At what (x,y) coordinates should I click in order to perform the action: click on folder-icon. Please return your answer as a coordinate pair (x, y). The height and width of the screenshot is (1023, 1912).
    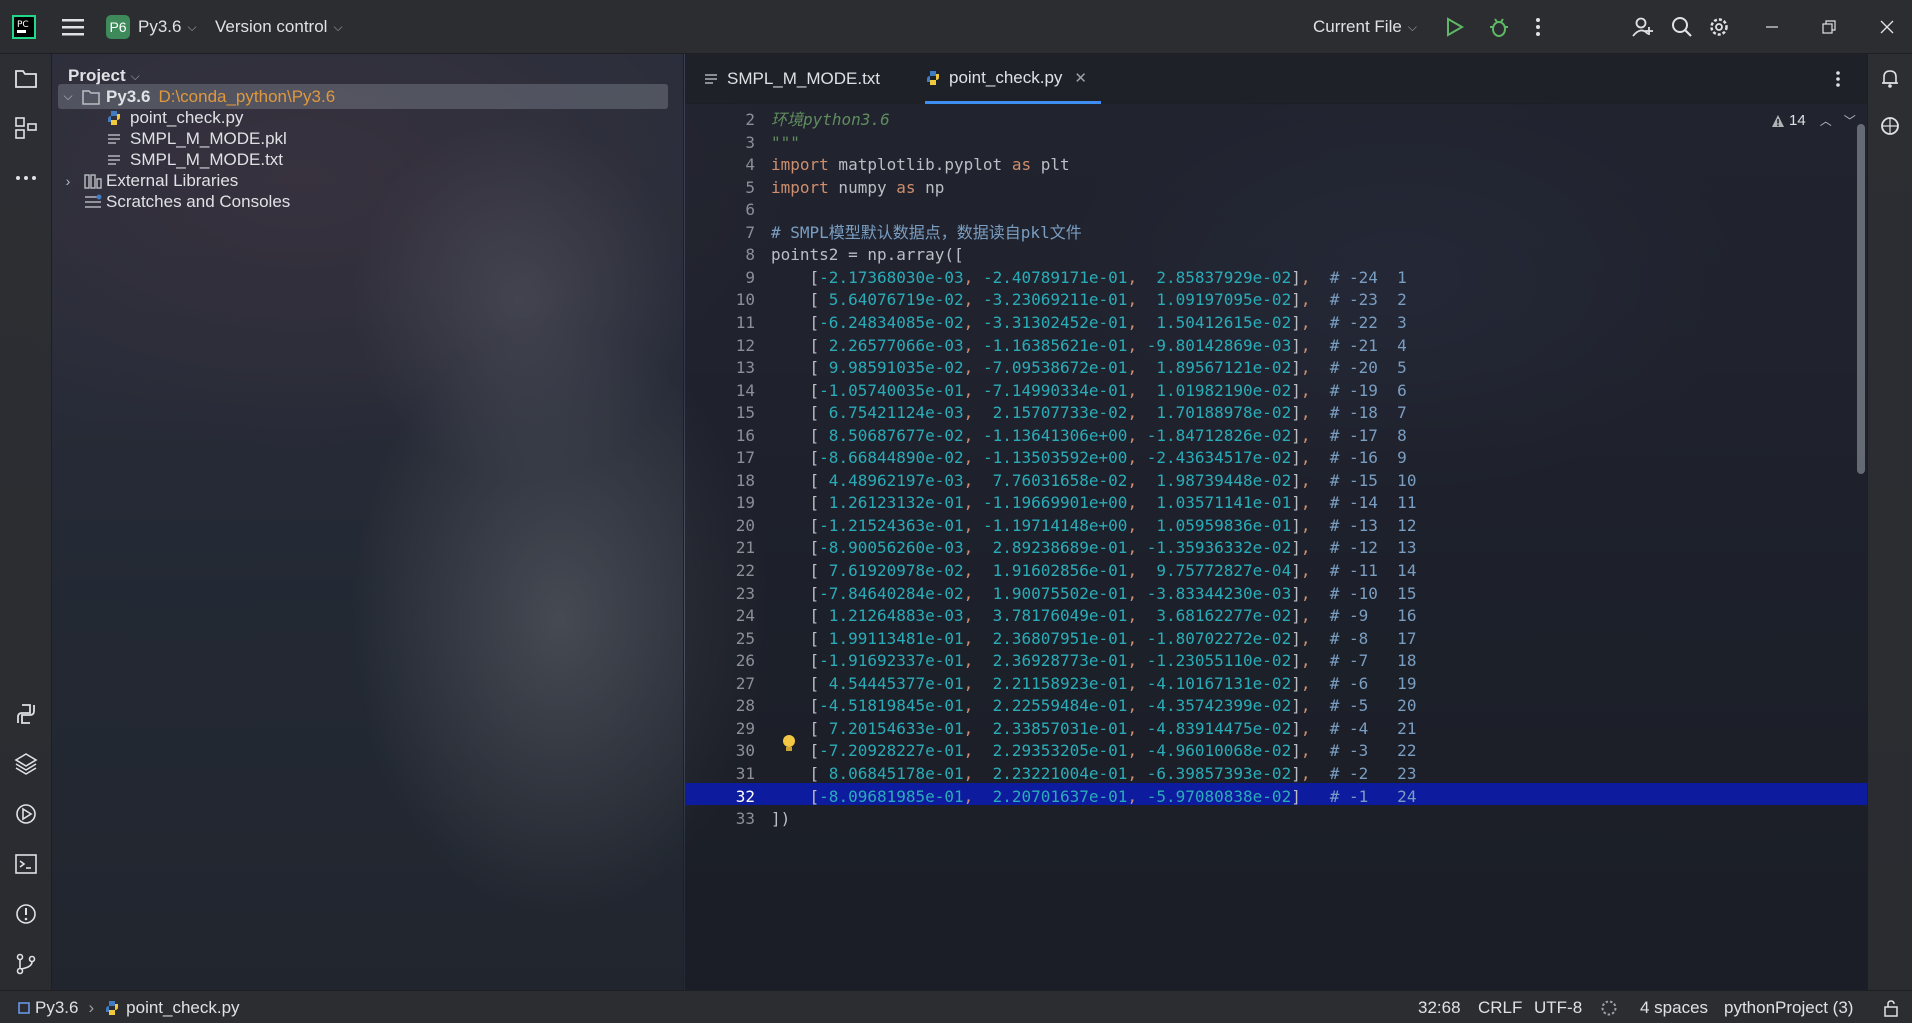
    Looking at the image, I should click on (26, 78).